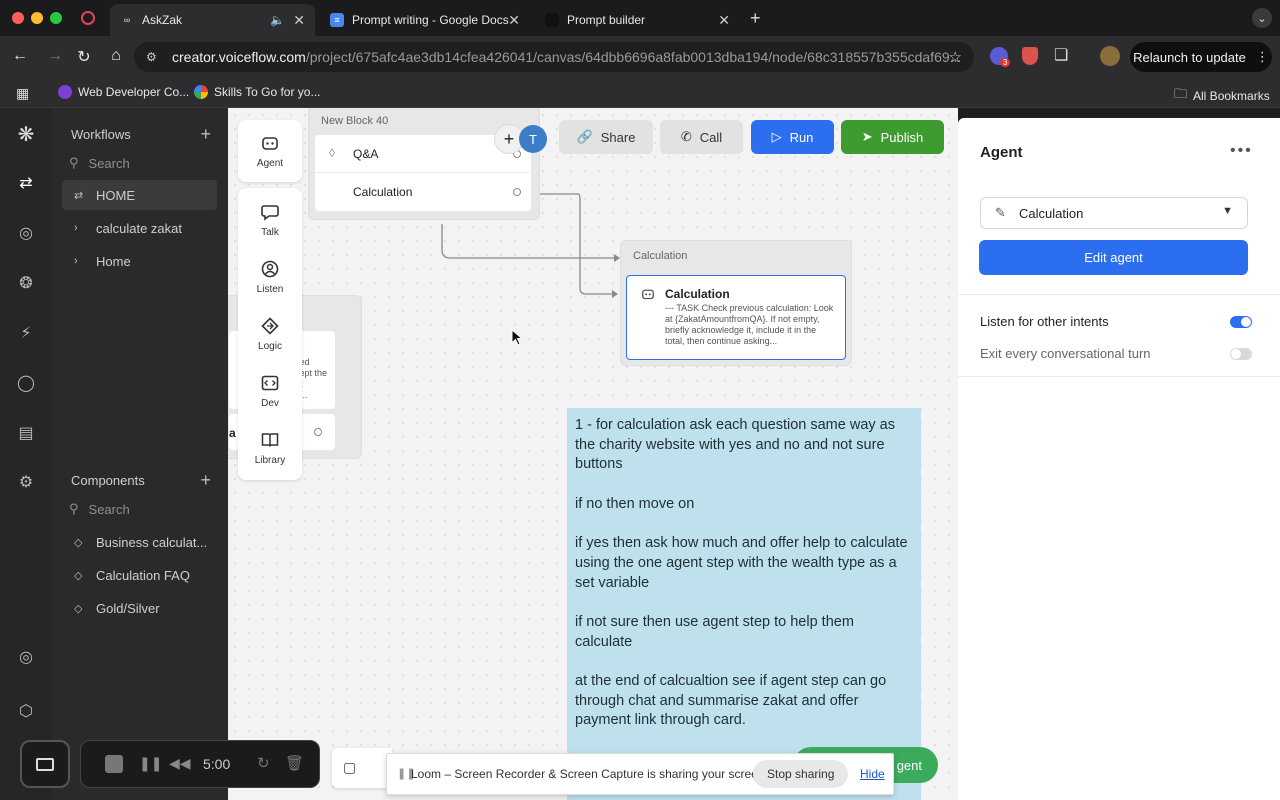  I want to click on run-button: ▷ Run, so click(792, 137).